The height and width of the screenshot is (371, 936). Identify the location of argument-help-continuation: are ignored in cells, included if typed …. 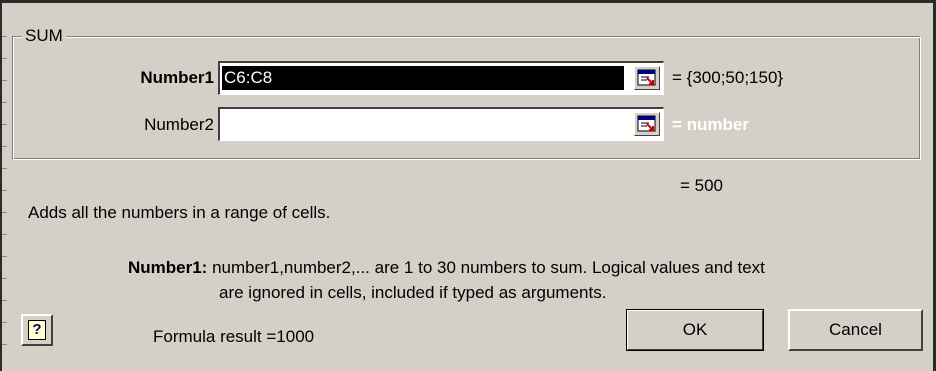
(413, 292).